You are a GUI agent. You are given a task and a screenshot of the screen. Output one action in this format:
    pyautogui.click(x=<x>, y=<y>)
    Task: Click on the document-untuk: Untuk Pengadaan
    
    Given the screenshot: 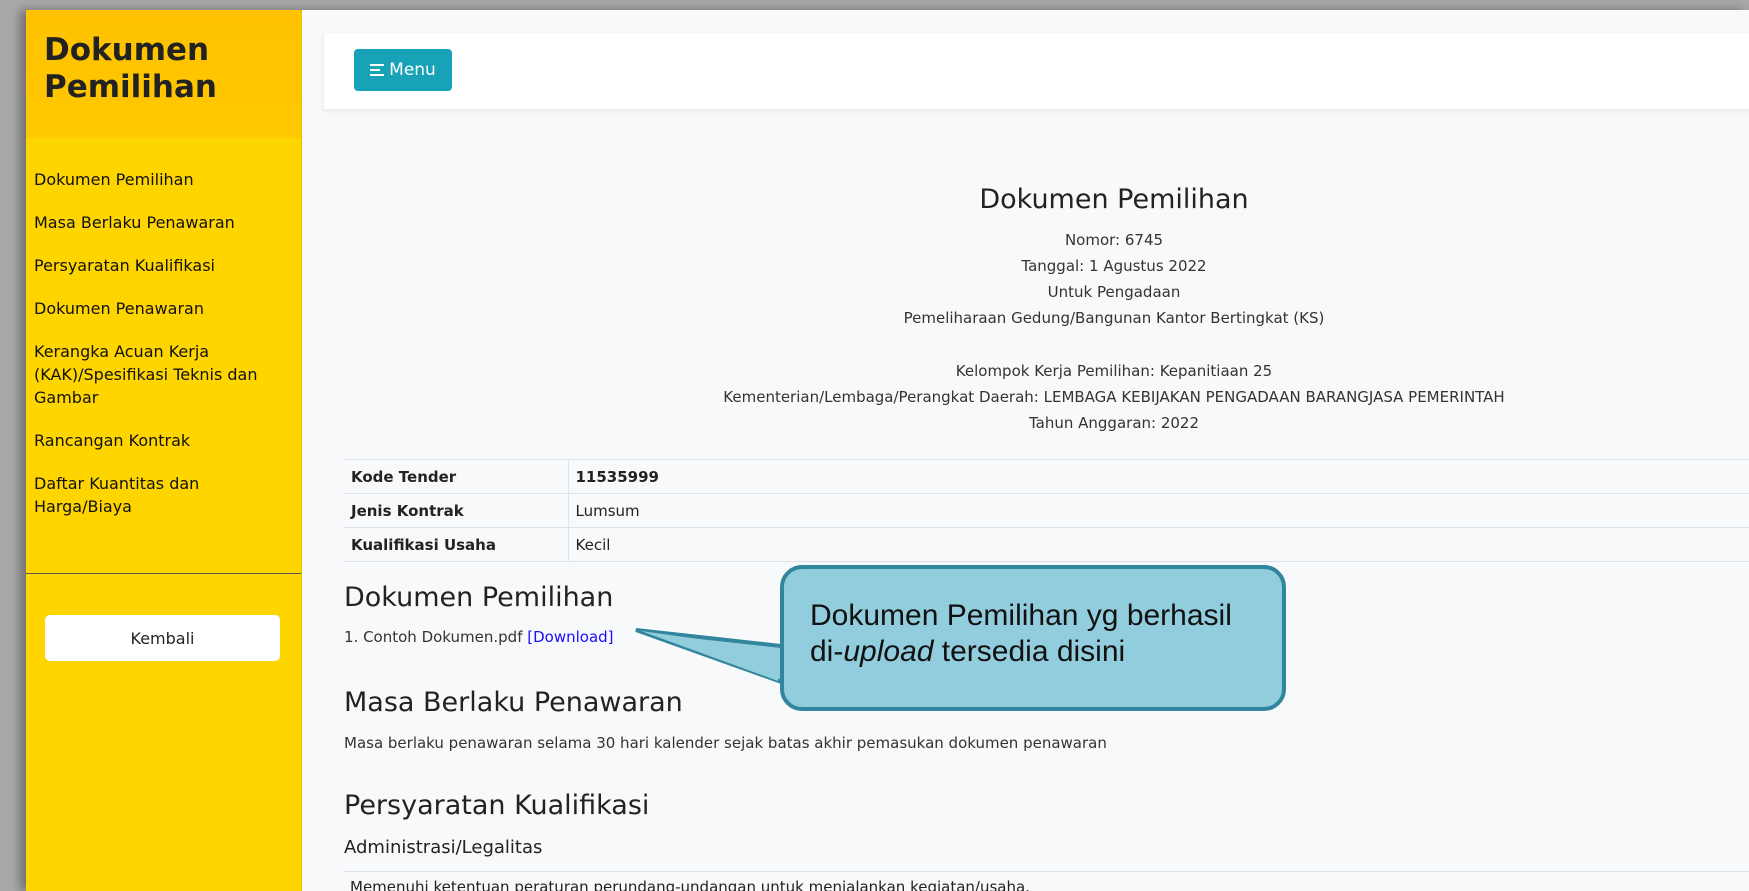 What is the action you would take?
    pyautogui.click(x=1114, y=292)
    